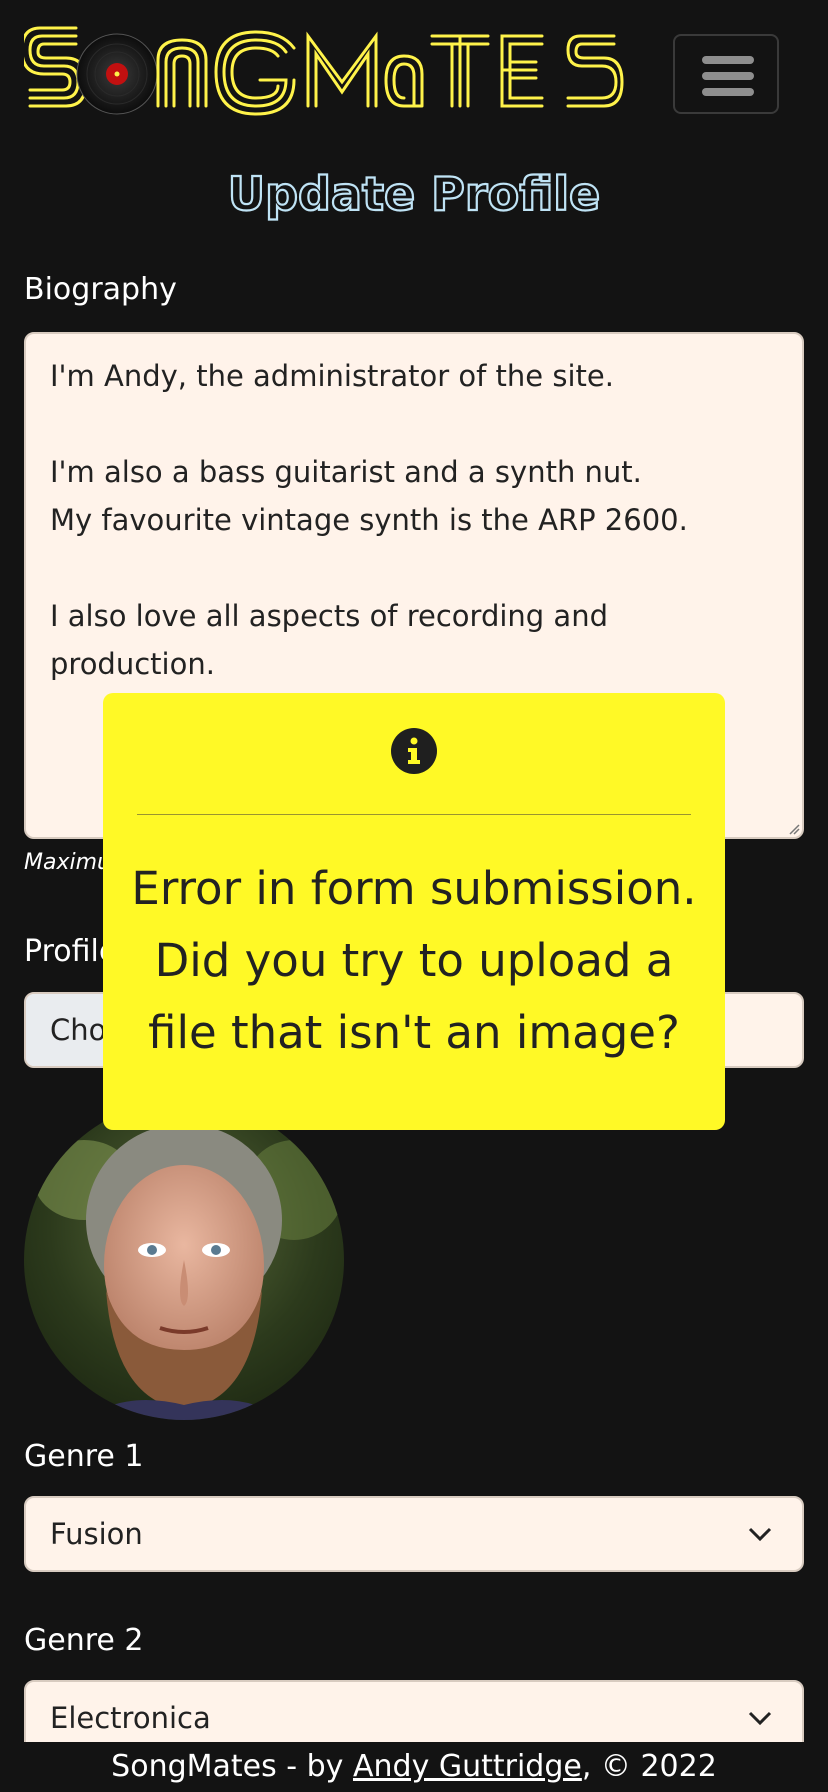  I want to click on footer-suffix: , © 2022, so click(649, 1766).